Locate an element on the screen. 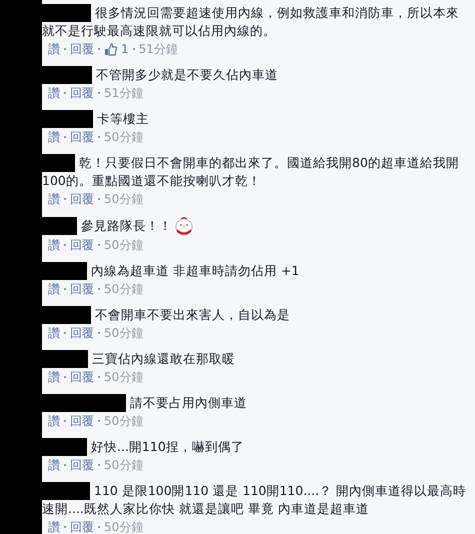 Image resolution: width=475 pixels, height=534 pixels. thumbs-up-icon is located at coordinates (110, 49).